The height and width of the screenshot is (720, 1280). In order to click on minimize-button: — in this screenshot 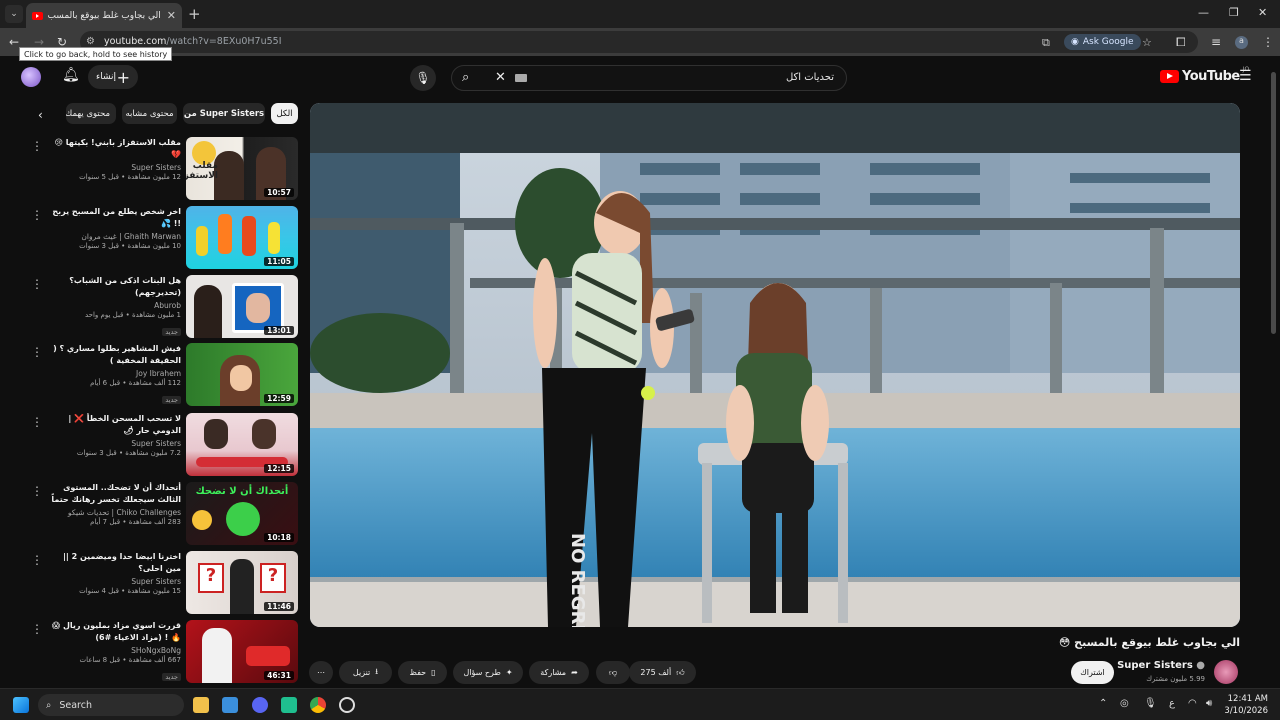, I will do `click(1203, 12)`.